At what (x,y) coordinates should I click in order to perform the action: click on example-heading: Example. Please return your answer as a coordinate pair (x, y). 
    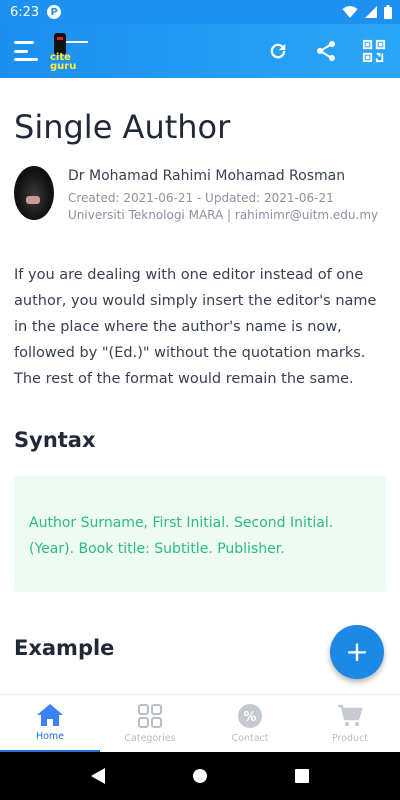
    Looking at the image, I should click on (64, 648).